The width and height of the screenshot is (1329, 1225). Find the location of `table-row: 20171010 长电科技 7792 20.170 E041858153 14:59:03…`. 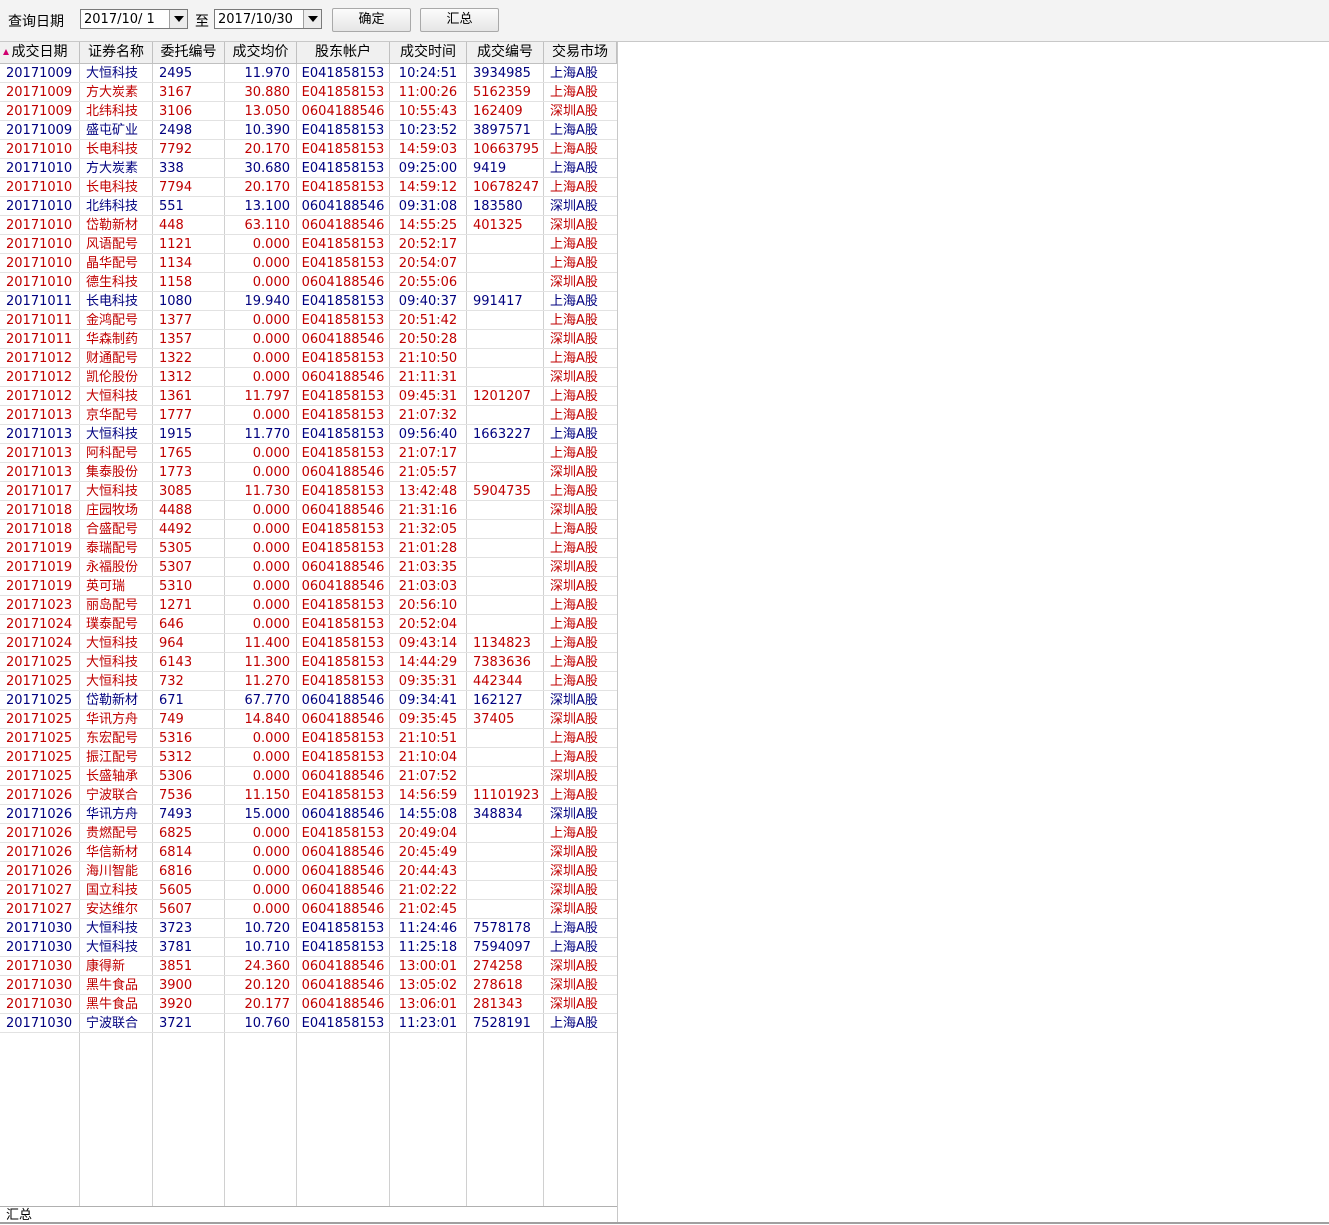

table-row: 20171010 长电科技 7792 20.170 E041858153 14:59:03… is located at coordinates (308, 149).